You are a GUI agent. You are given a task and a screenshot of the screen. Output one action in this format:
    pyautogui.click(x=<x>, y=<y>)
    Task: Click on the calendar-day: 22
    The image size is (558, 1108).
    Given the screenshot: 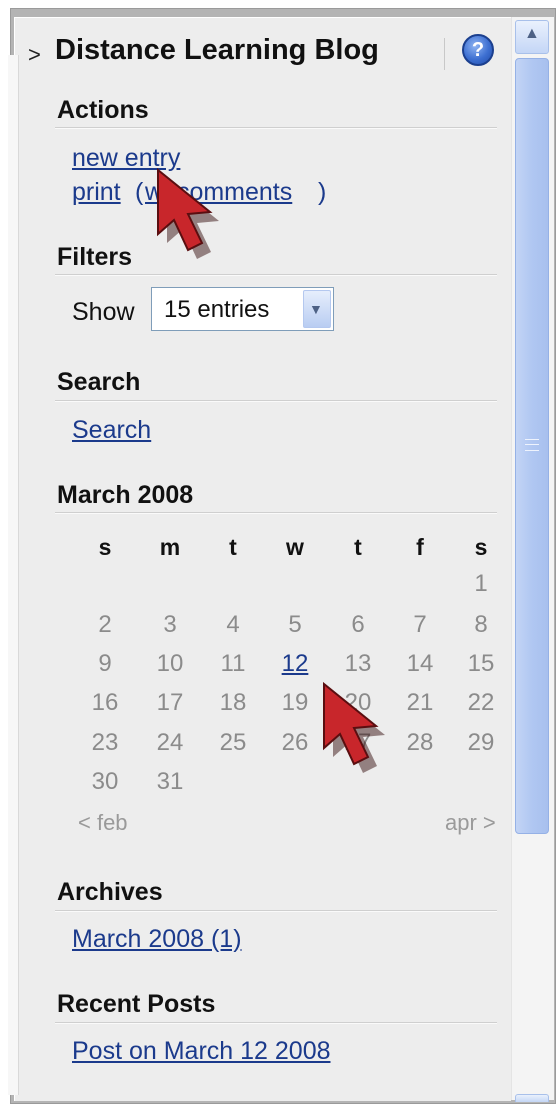 What is the action you would take?
    pyautogui.click(x=481, y=702)
    